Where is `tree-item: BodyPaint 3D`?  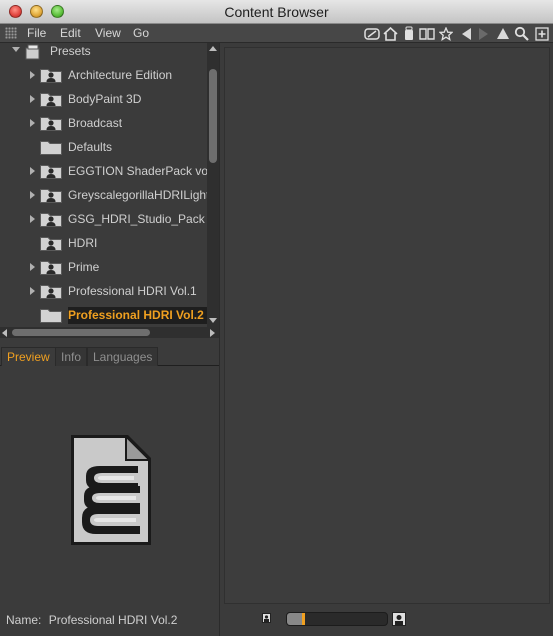
tree-item: BodyPaint 3D is located at coordinates (103, 99).